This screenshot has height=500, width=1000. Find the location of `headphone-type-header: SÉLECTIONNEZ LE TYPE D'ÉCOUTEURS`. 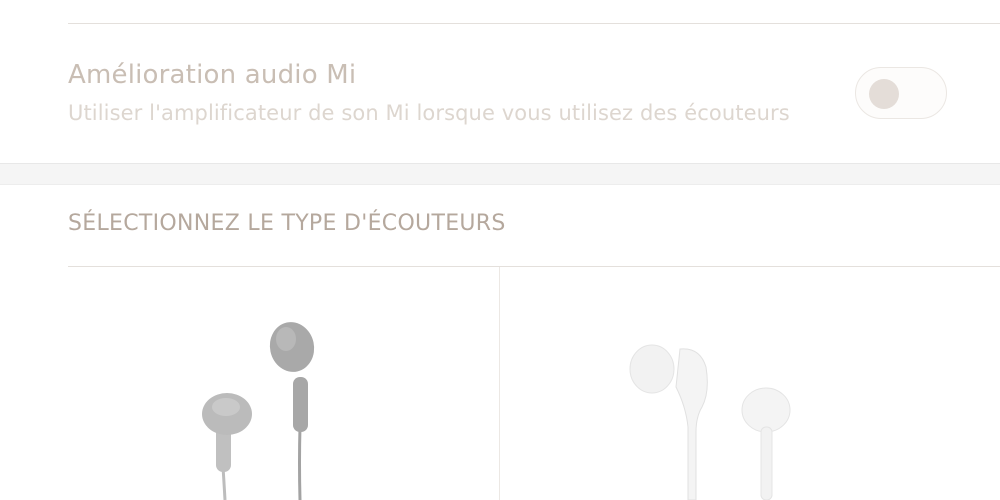

headphone-type-header: SÉLECTIONNEZ LE TYPE D'ÉCOUTEURS is located at coordinates (287, 223).